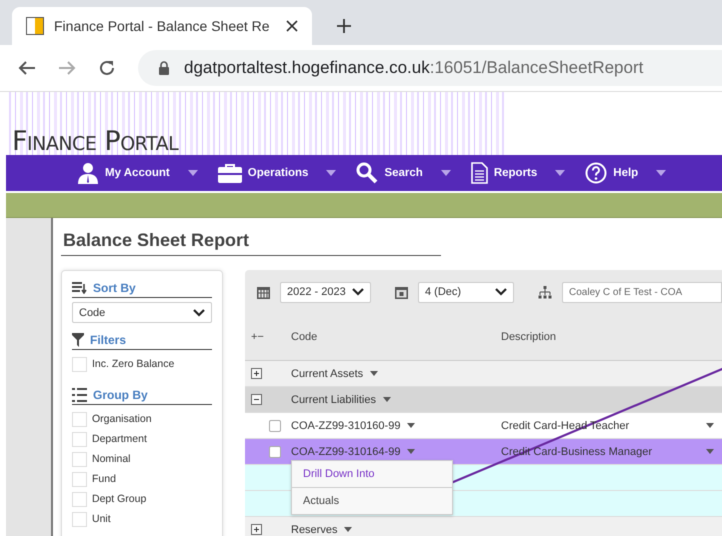  Describe the element at coordinates (304, 337) in the screenshot. I see `column-header: Code` at that location.